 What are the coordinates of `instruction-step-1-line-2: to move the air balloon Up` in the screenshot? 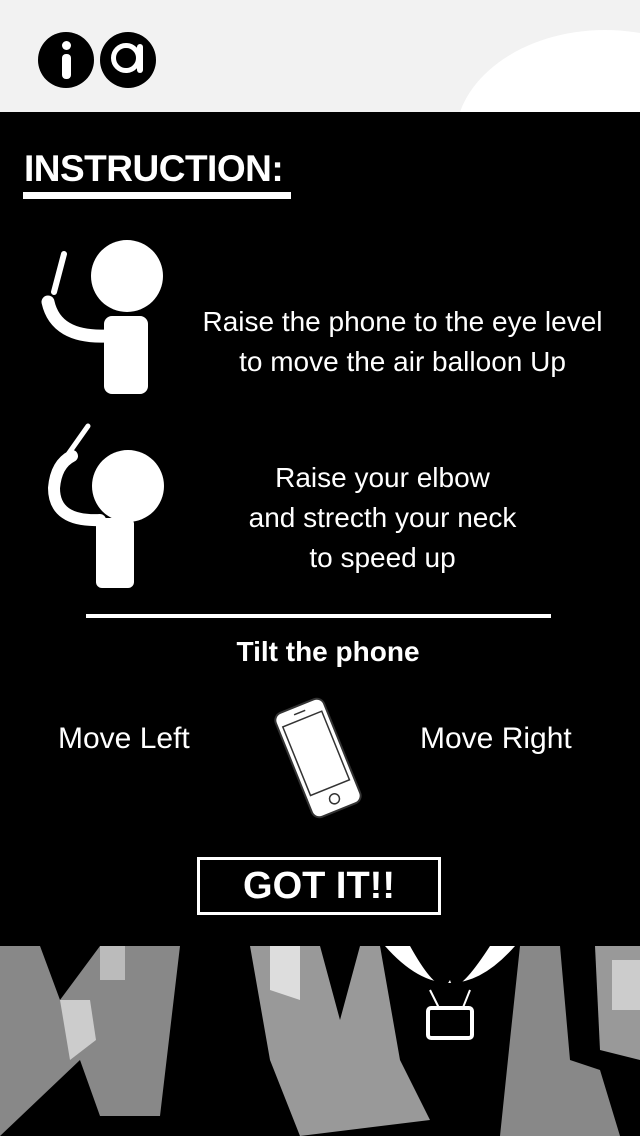 It's located at (402, 361).